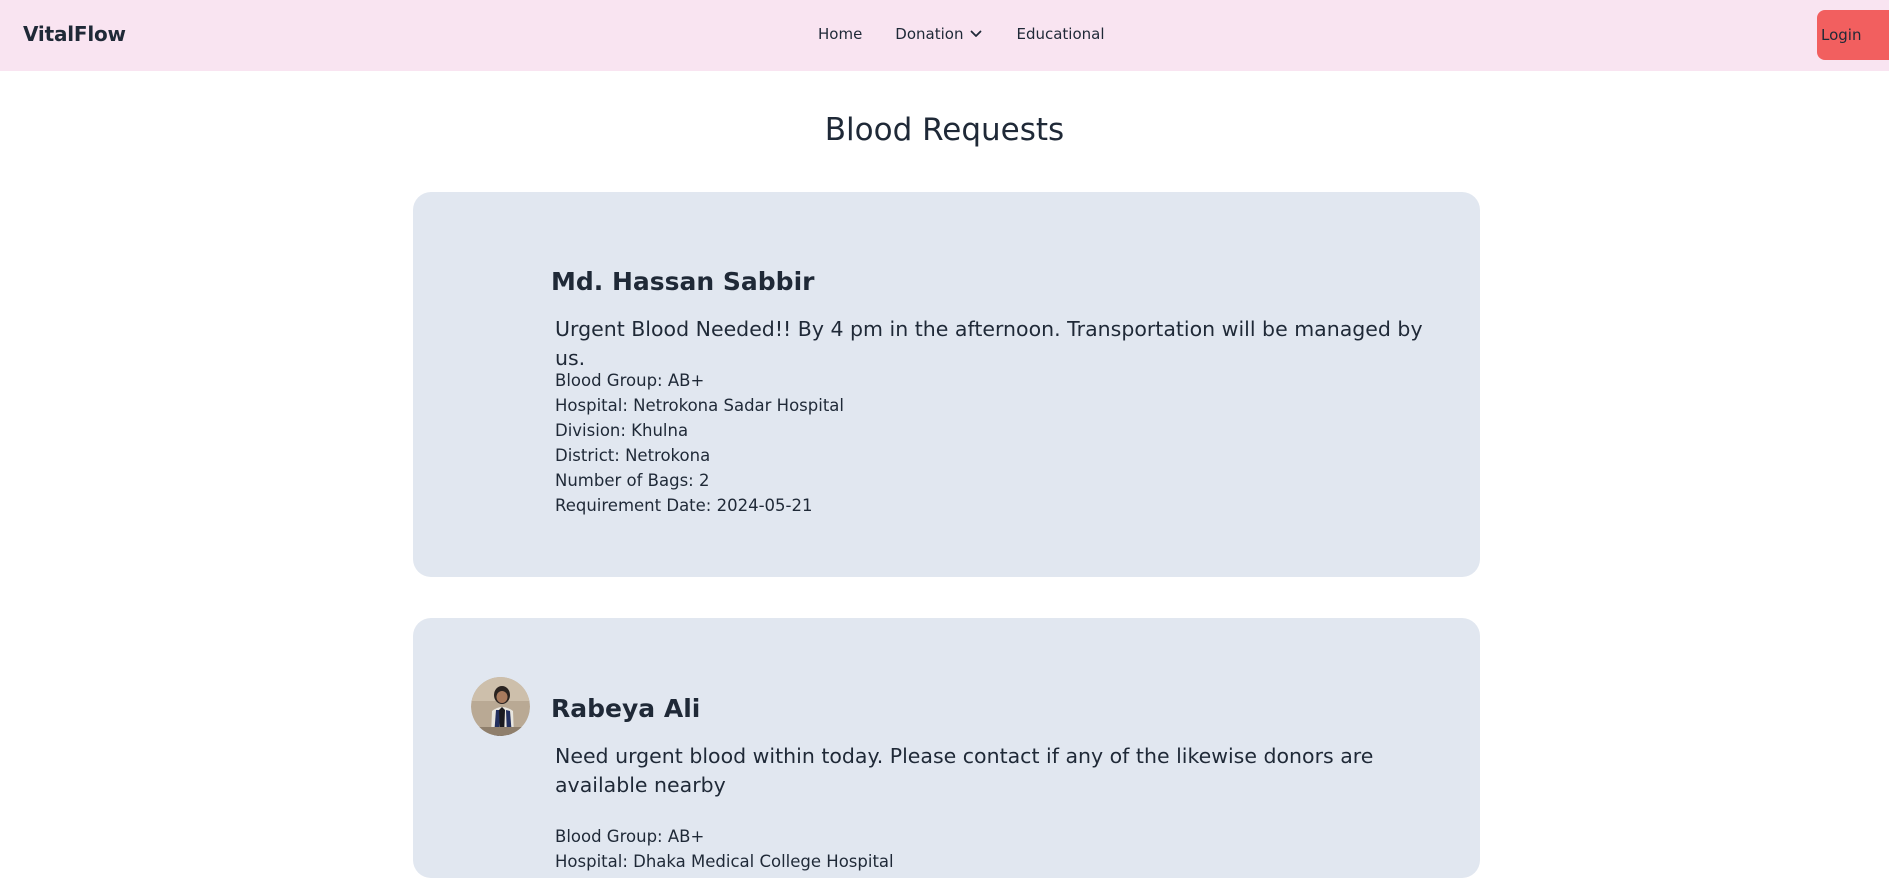 This screenshot has height=878, width=1889. I want to click on nav-item-label: Home, so click(840, 34).